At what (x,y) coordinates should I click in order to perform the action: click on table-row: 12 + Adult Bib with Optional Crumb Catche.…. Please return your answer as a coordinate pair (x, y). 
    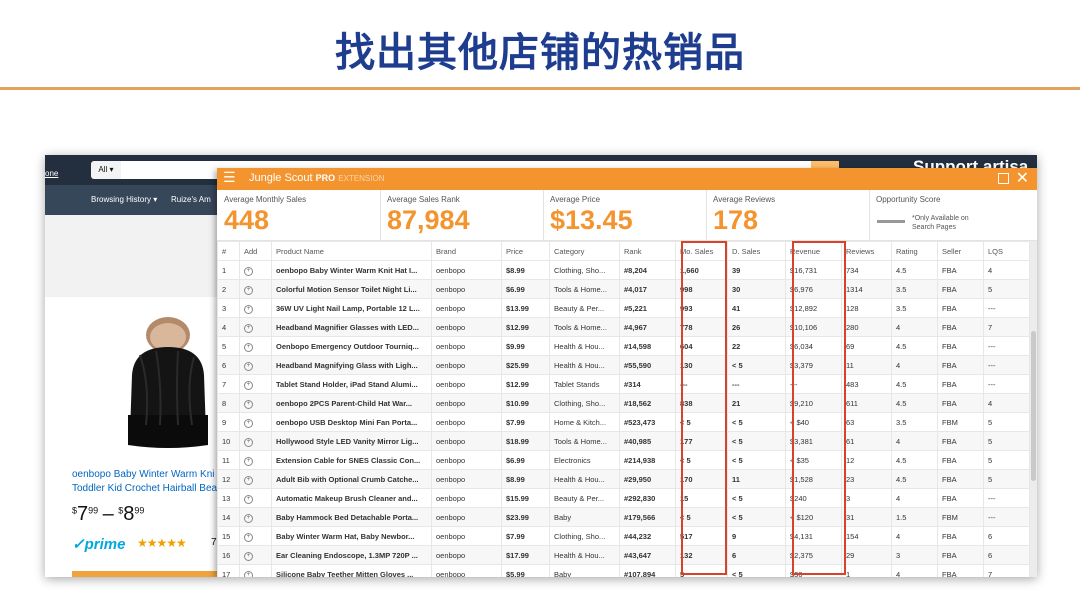
    Looking at the image, I should click on (623, 479).